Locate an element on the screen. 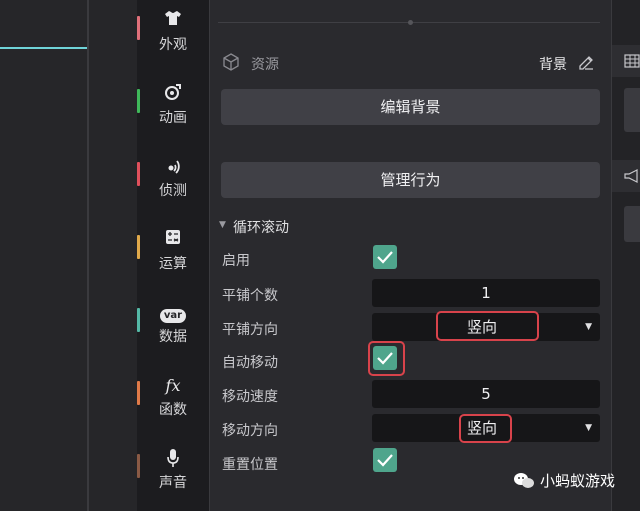 The height and width of the screenshot is (511, 640). enabled-label: 启用 is located at coordinates (236, 261).